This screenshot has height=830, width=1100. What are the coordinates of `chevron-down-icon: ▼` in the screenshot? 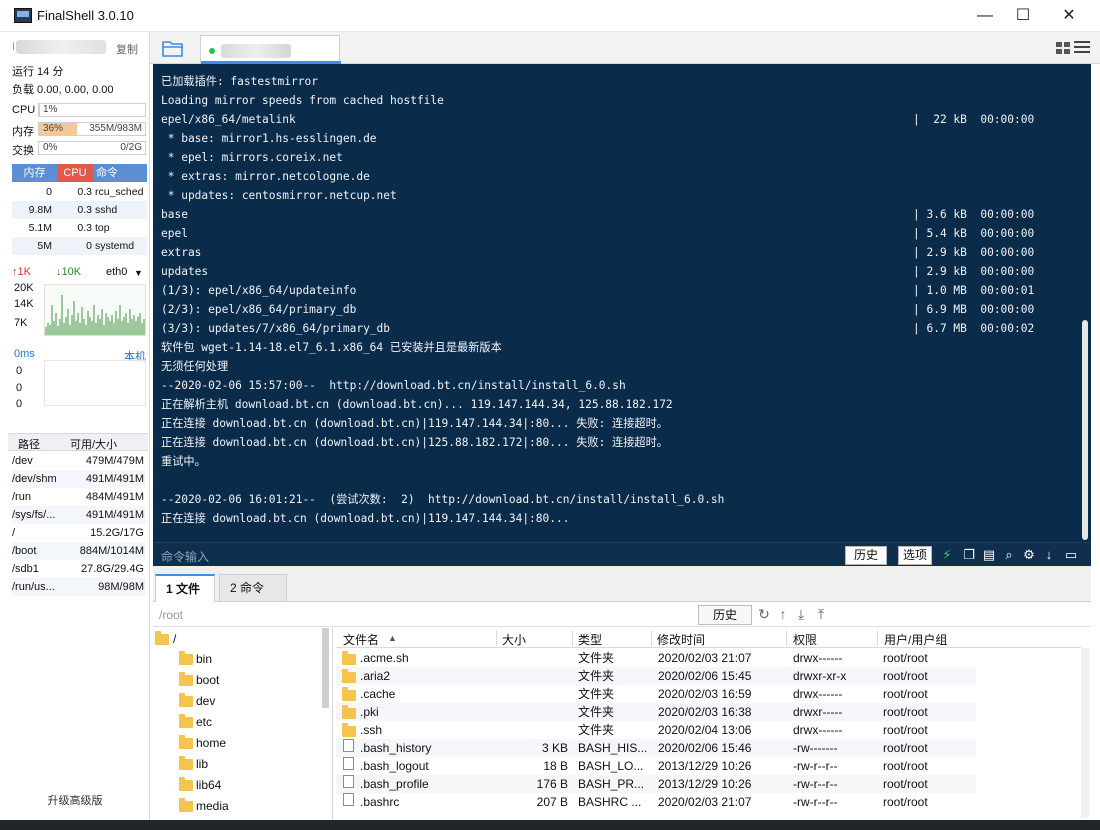 It's located at (138, 273).